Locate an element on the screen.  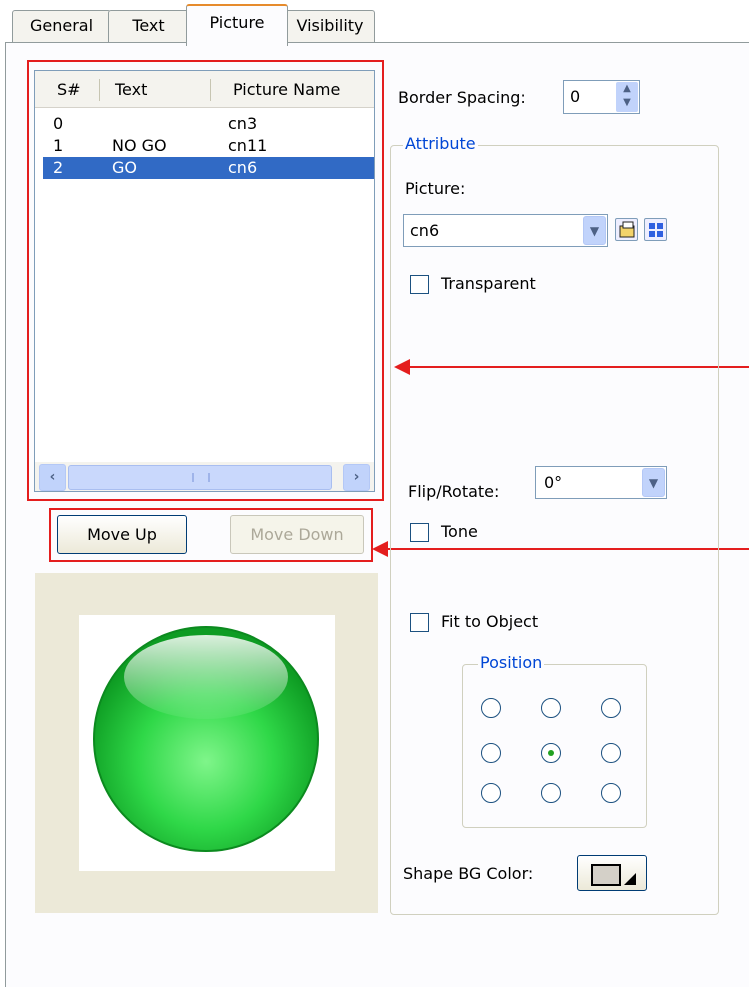
tone-checkbox is located at coordinates (419, 532).